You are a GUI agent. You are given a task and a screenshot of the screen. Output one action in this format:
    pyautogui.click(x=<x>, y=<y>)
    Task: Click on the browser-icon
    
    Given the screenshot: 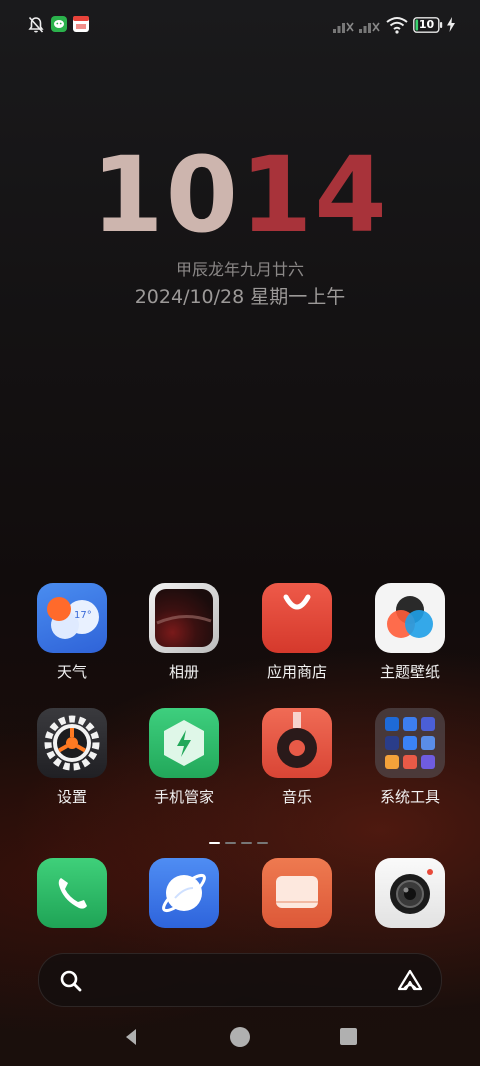 What is the action you would take?
    pyautogui.click(x=184, y=893)
    